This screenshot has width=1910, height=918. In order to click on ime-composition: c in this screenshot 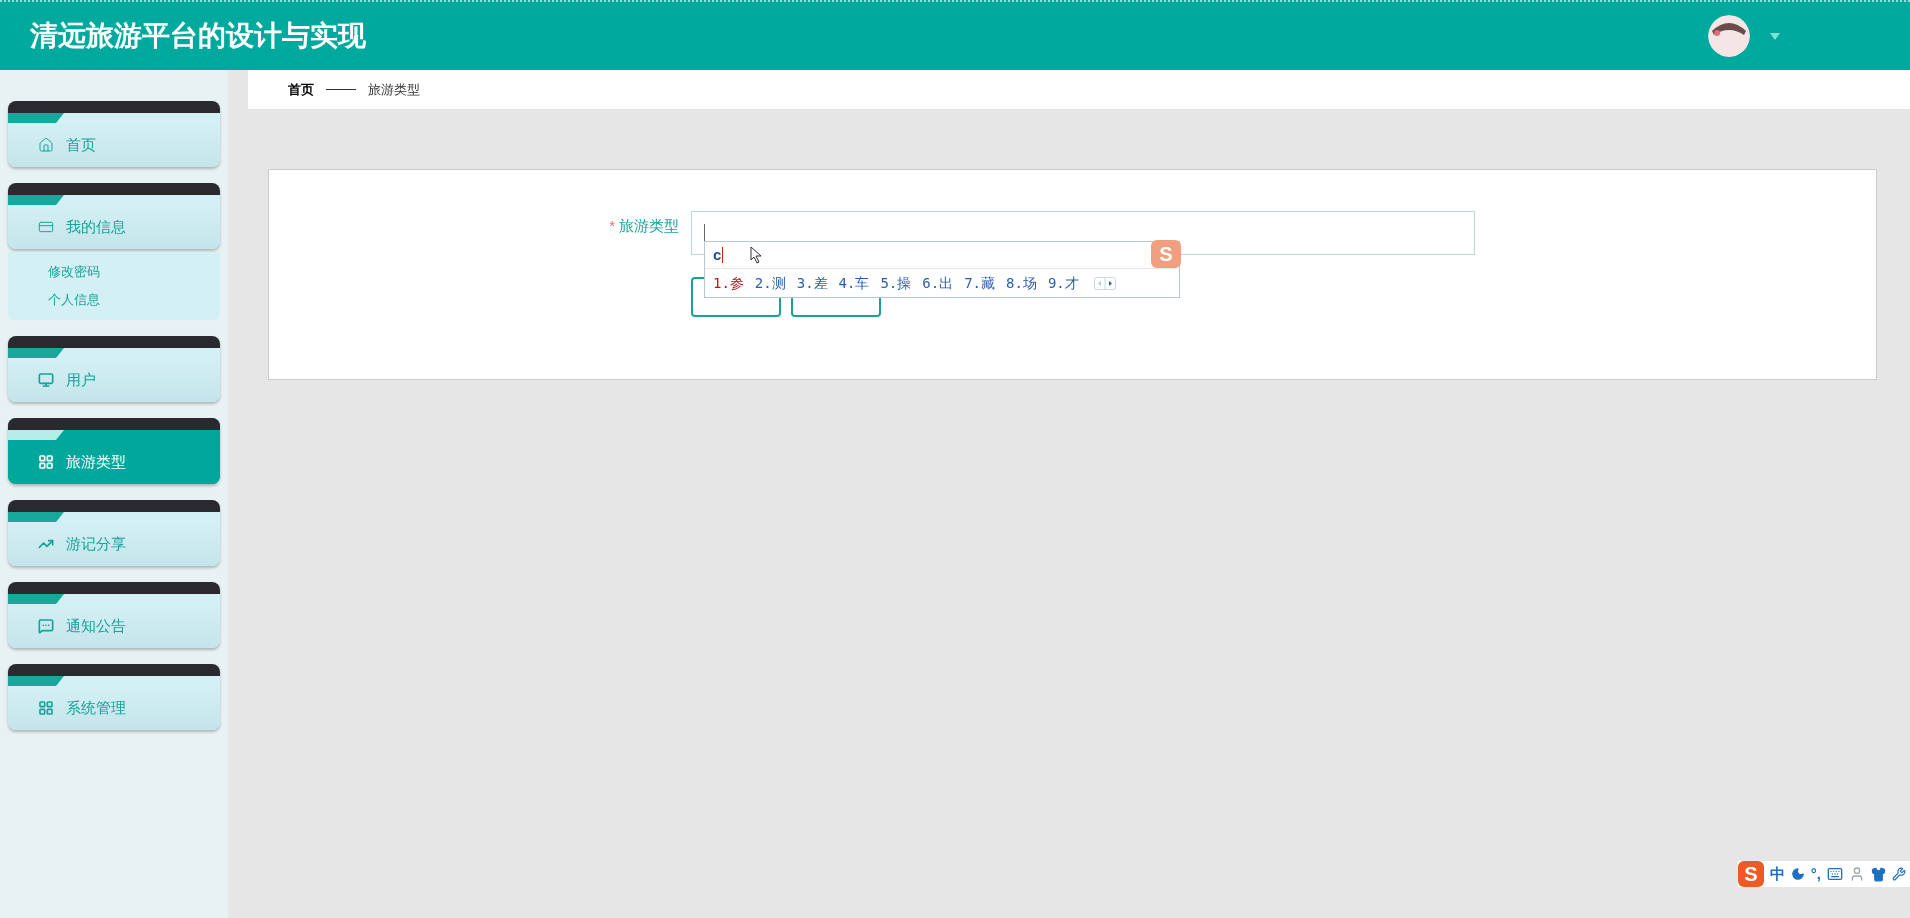, I will do `click(717, 254)`.